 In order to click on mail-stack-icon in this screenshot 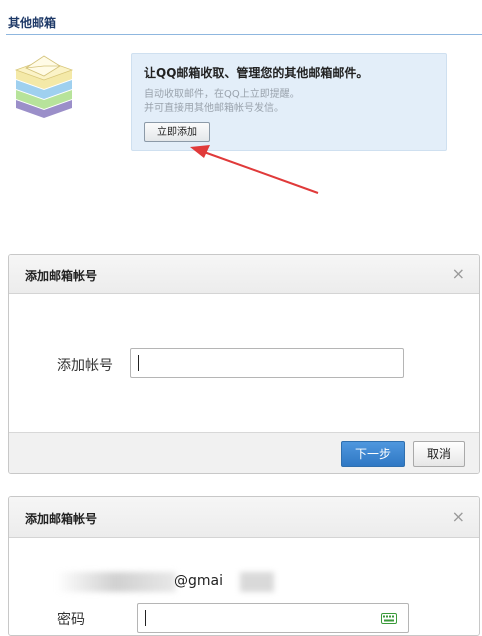, I will do `click(44, 86)`.